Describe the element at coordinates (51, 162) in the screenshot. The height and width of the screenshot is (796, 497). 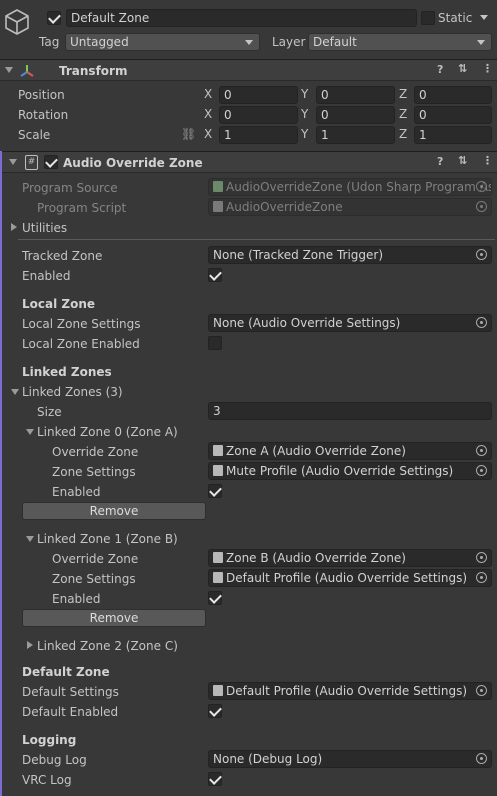
I see `component-enabled-checkbox` at that location.